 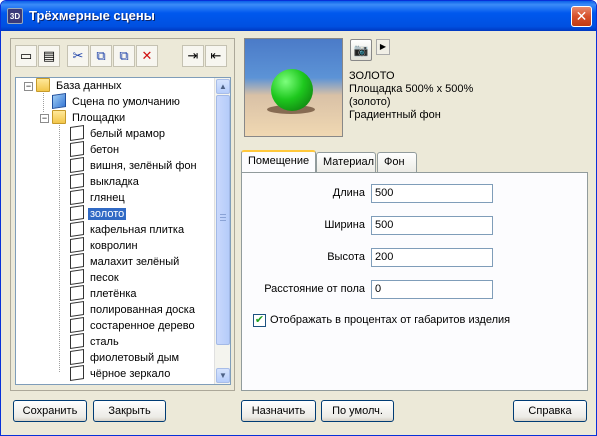 What do you see at coordinates (135, 262) in the screenshot?
I see `tree-item-label: малахит зелёный` at bounding box center [135, 262].